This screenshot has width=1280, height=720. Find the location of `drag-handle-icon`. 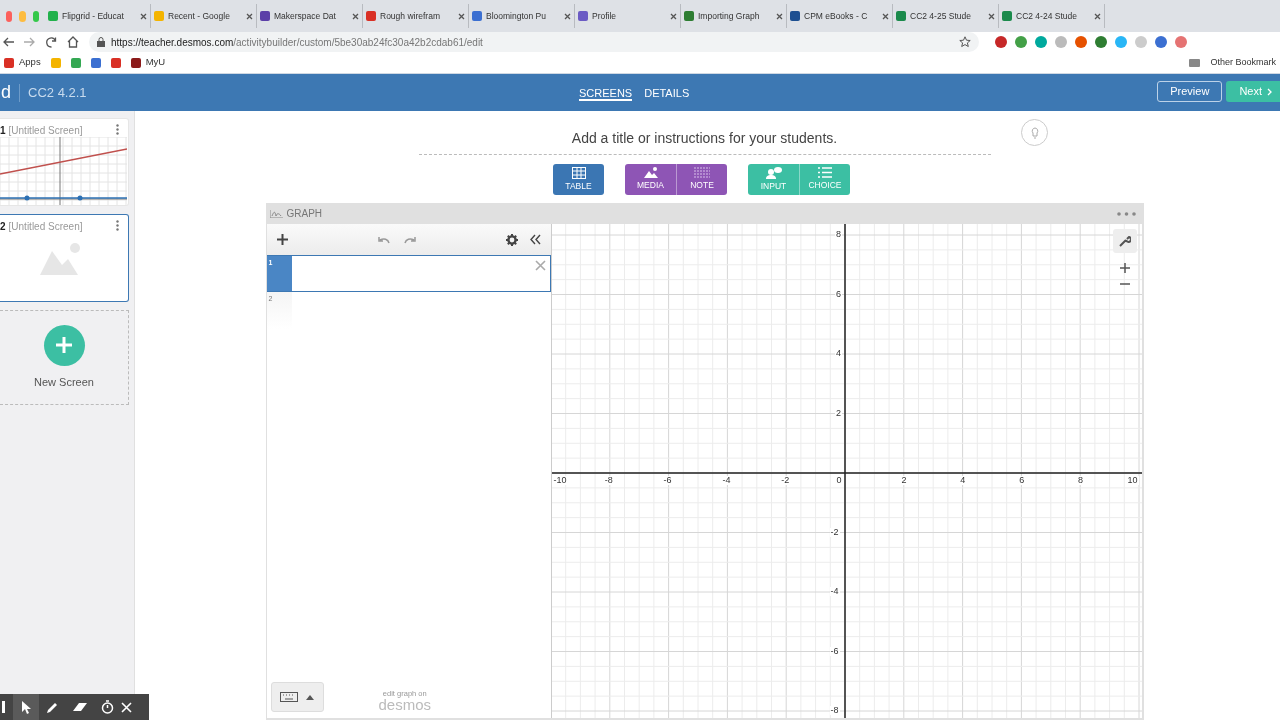

drag-handle-icon is located at coordinates (3, 707).